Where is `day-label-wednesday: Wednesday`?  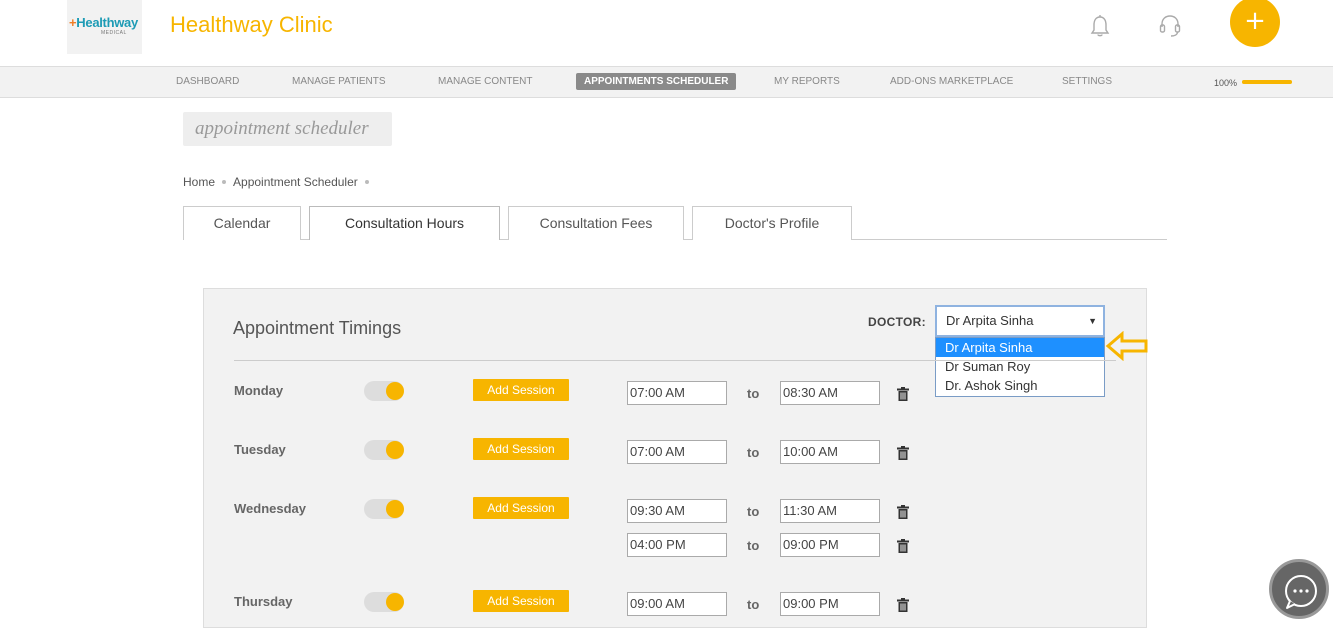 day-label-wednesday: Wednesday is located at coordinates (270, 508).